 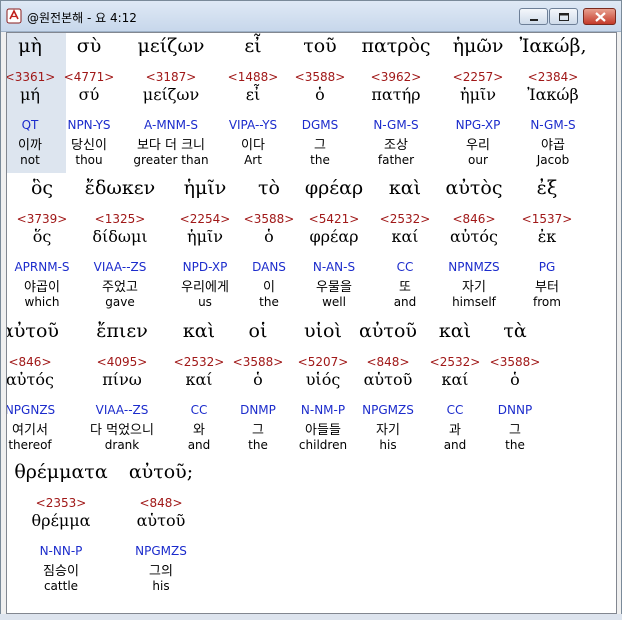 What do you see at coordinates (547, 302) in the screenshot?
I see `english-gloss: from` at bounding box center [547, 302].